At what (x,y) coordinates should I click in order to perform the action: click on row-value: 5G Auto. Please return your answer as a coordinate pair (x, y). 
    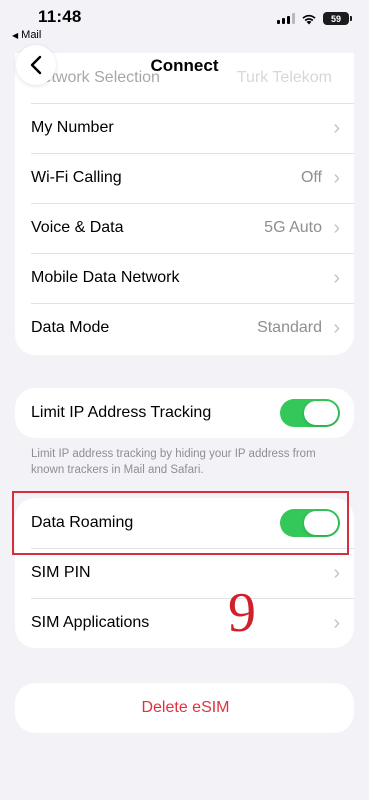
    Looking at the image, I should click on (293, 227).